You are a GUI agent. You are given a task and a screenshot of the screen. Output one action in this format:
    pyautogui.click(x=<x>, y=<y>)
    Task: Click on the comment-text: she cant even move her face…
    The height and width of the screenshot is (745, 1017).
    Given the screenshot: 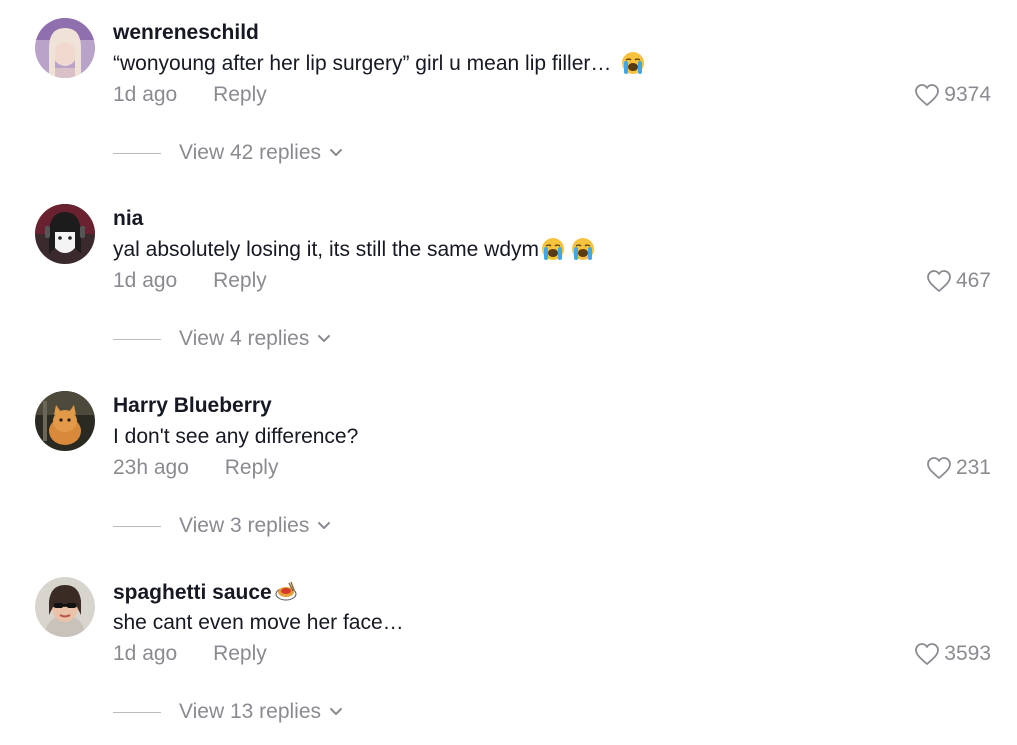 What is the action you would take?
    pyautogui.click(x=258, y=623)
    